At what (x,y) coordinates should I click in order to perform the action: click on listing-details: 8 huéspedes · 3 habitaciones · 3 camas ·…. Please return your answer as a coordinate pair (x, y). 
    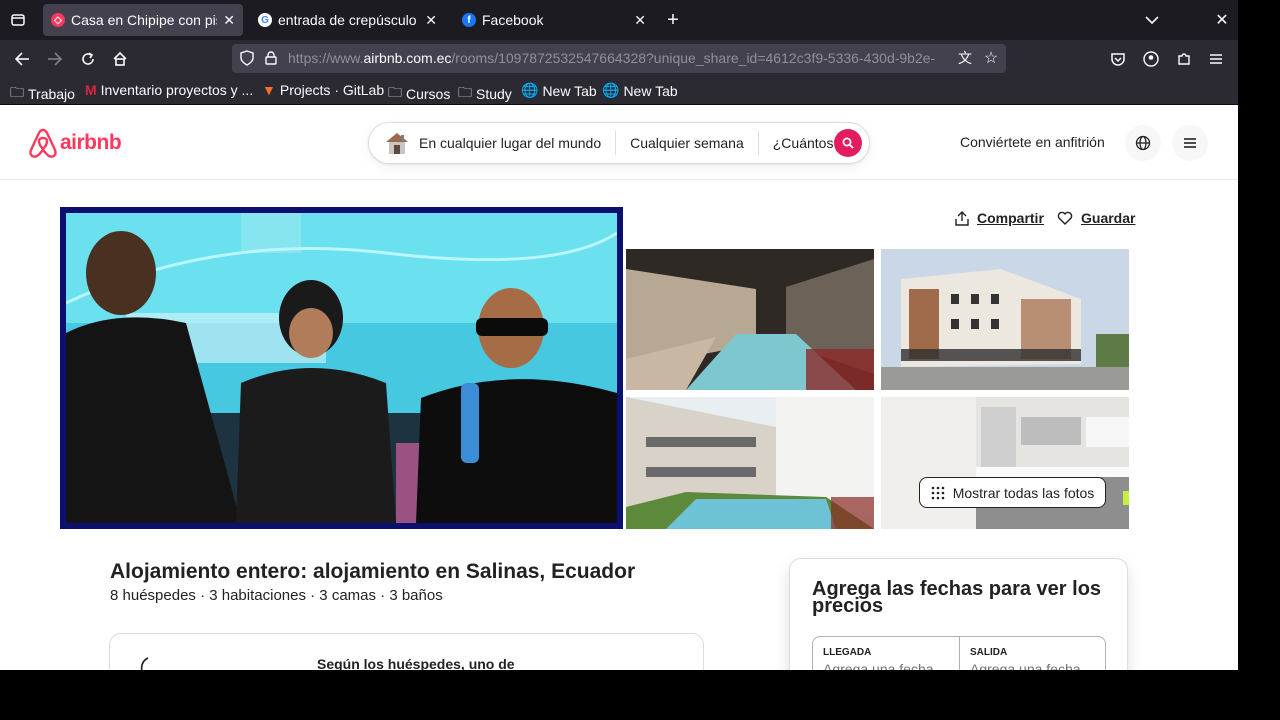
    Looking at the image, I should click on (276, 595).